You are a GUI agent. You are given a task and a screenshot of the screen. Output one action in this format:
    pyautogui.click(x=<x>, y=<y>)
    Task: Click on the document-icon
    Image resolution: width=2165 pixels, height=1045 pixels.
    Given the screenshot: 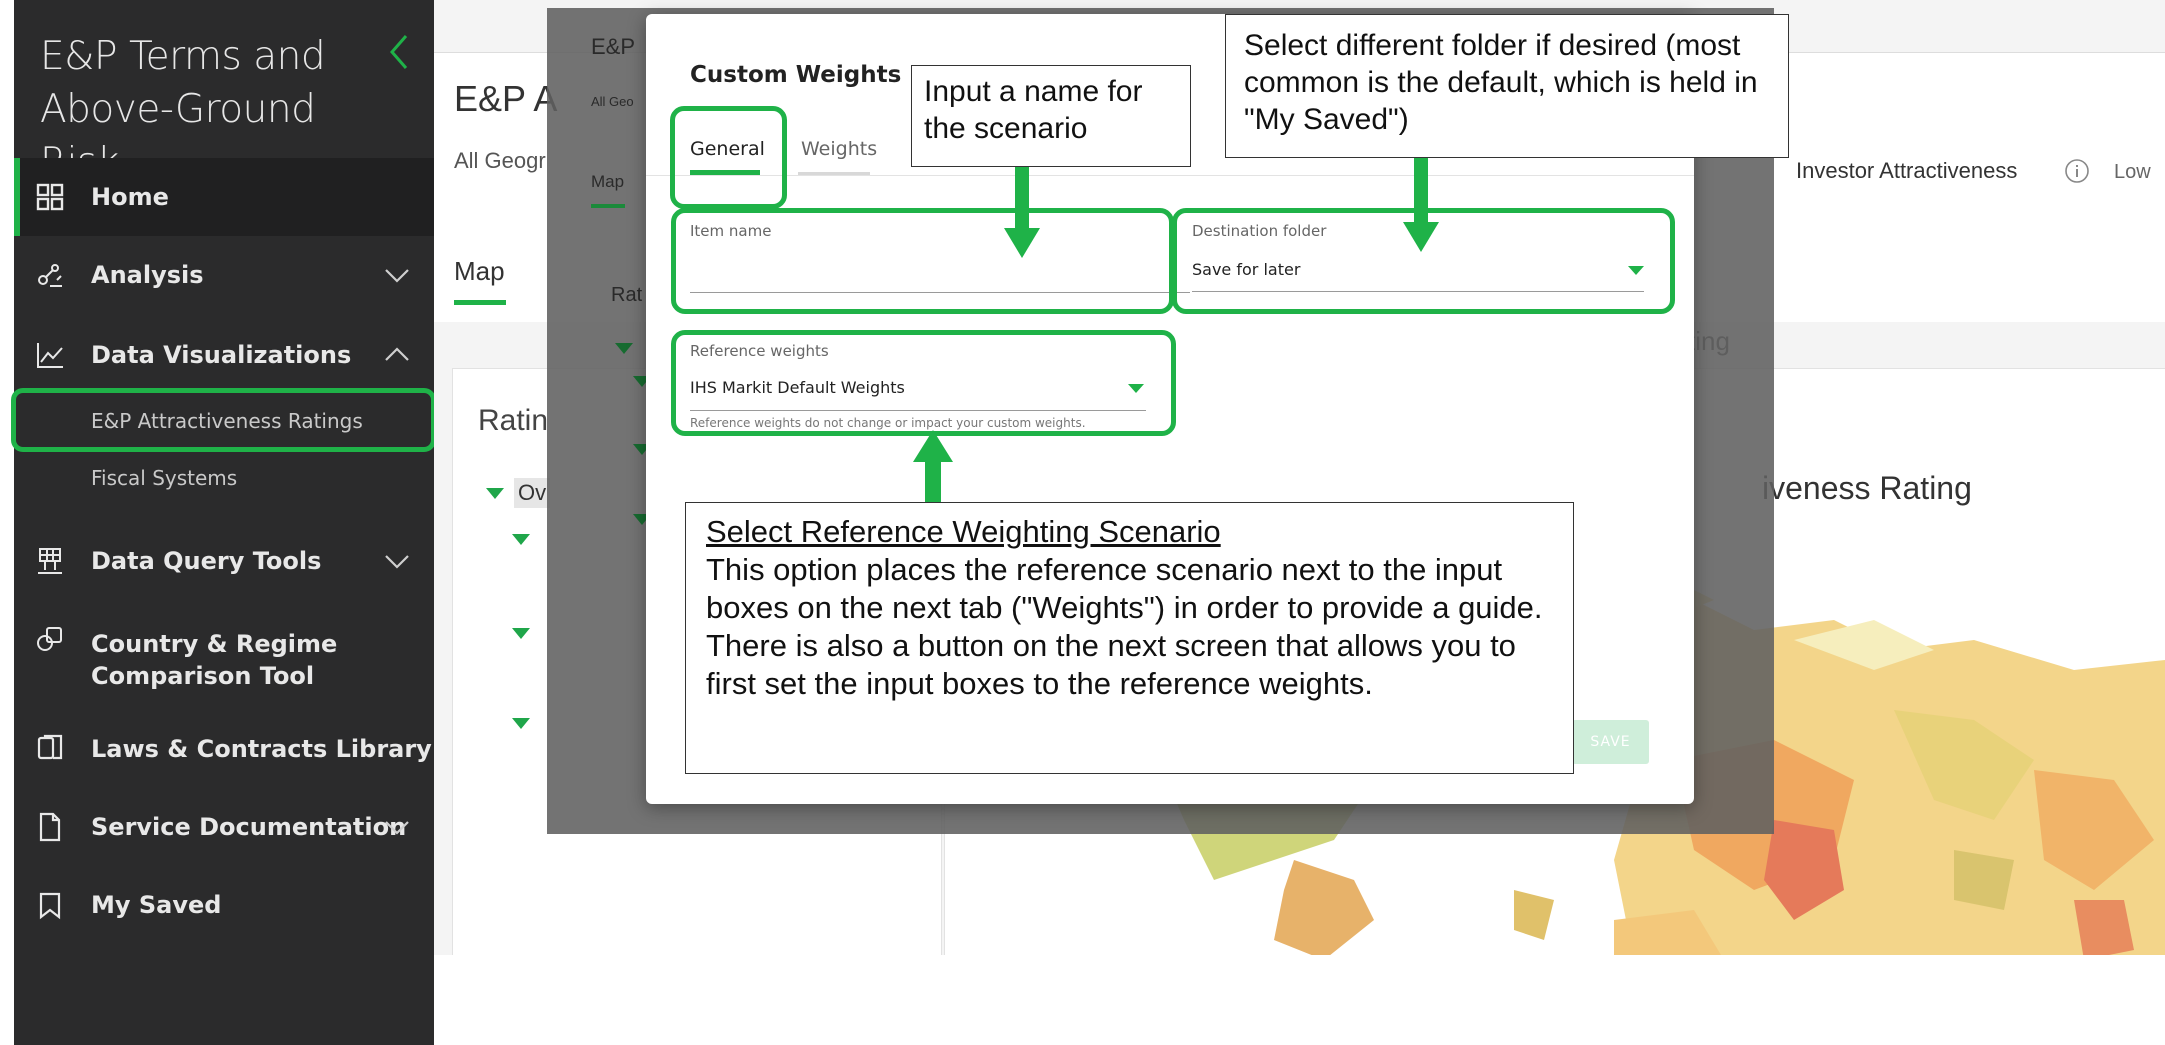 What is the action you would take?
    pyautogui.click(x=50, y=827)
    